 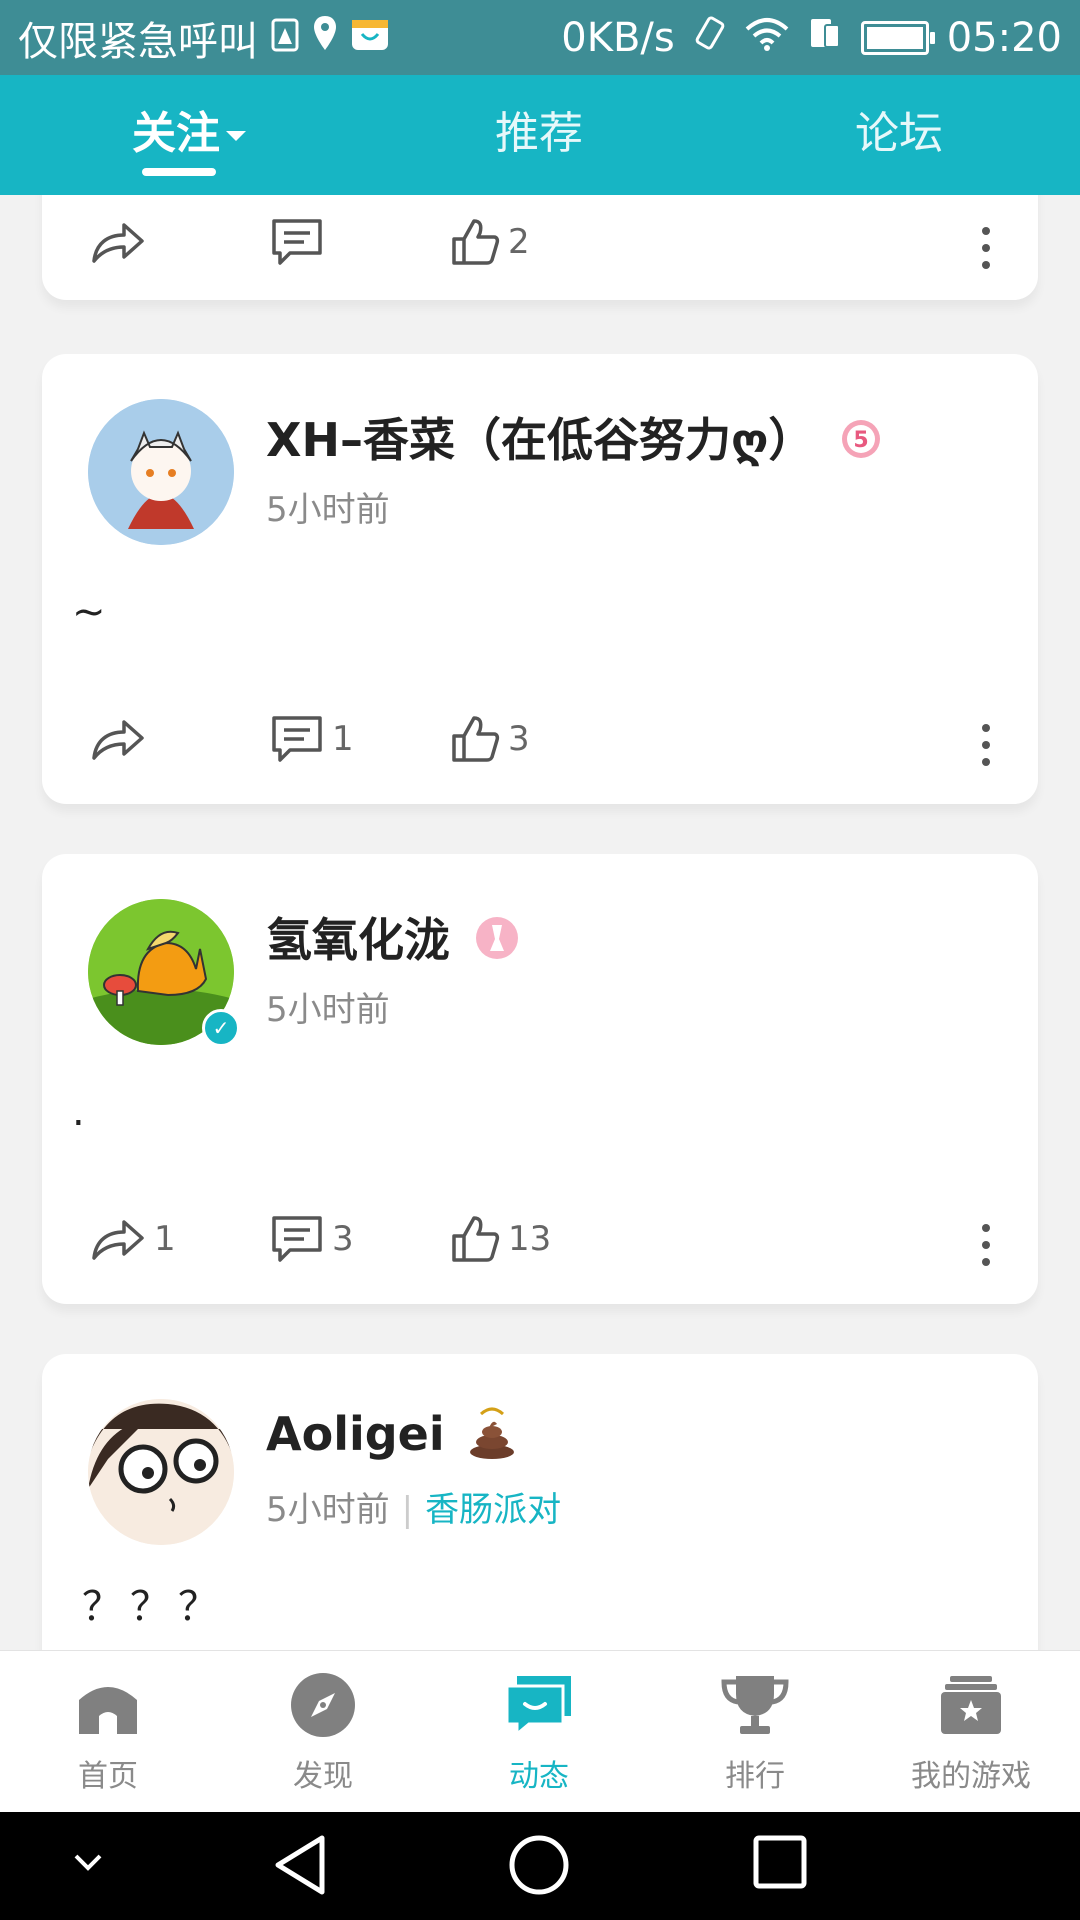 I want to click on post-content: ., so click(x=78, y=1112).